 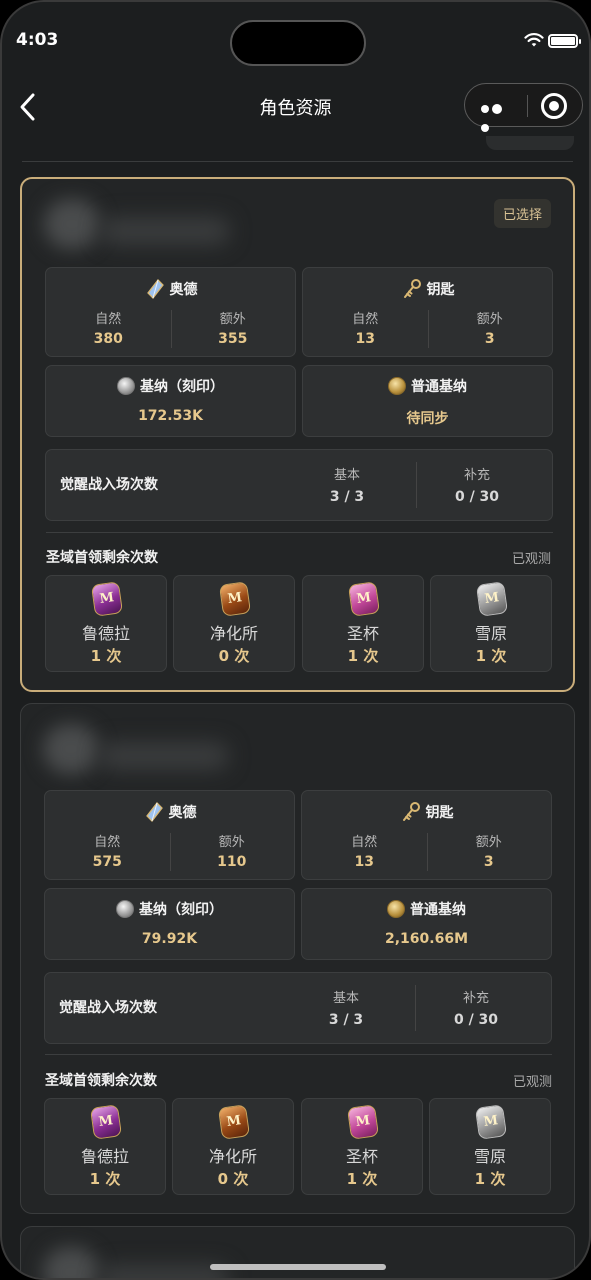 I want to click on capsule-divider, so click(x=527, y=106).